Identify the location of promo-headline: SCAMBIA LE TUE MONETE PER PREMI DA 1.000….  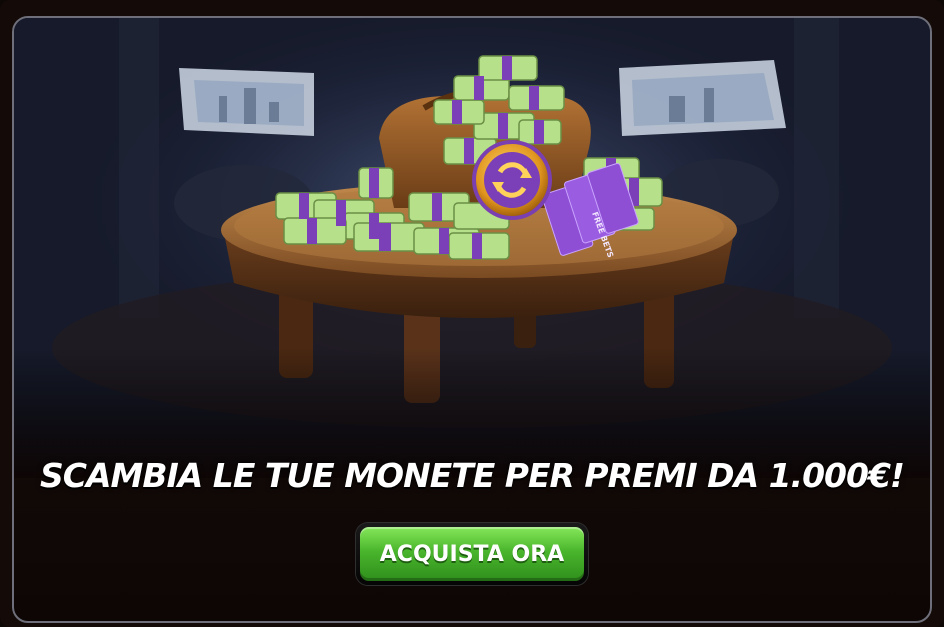
(472, 475).